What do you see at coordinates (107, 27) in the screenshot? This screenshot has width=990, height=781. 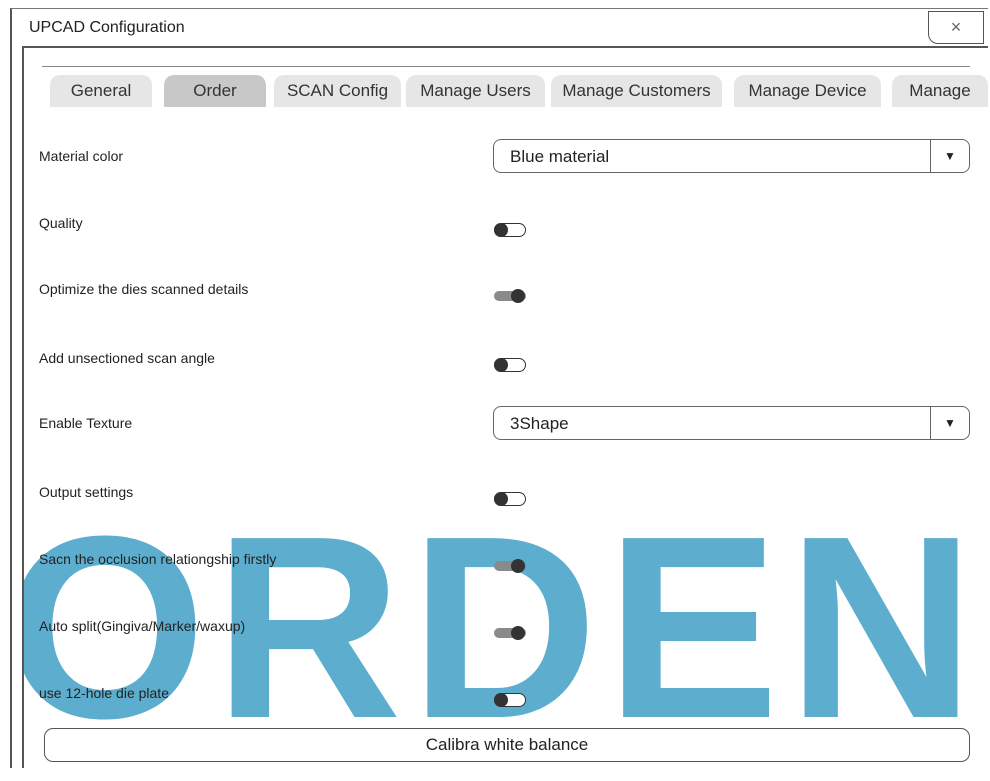 I see `window-title: UPCAD Configuration` at bounding box center [107, 27].